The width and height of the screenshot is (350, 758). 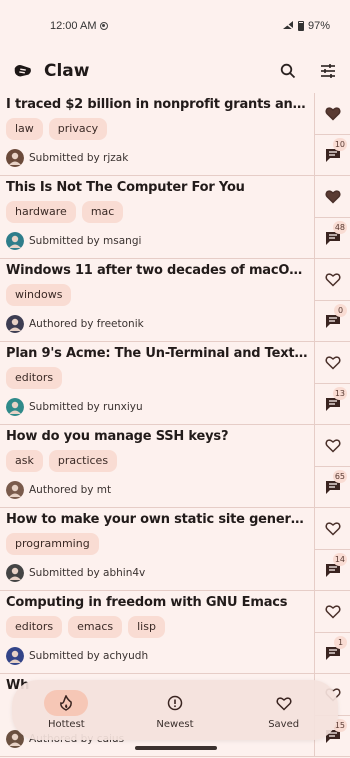 What do you see at coordinates (22, 70) in the screenshot?
I see `claw-logo-icon` at bounding box center [22, 70].